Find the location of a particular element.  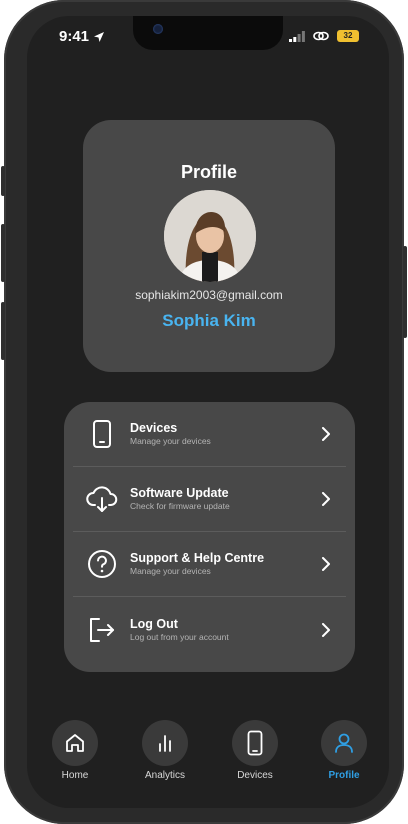

menu-item-title: Software Update is located at coordinates (179, 493).